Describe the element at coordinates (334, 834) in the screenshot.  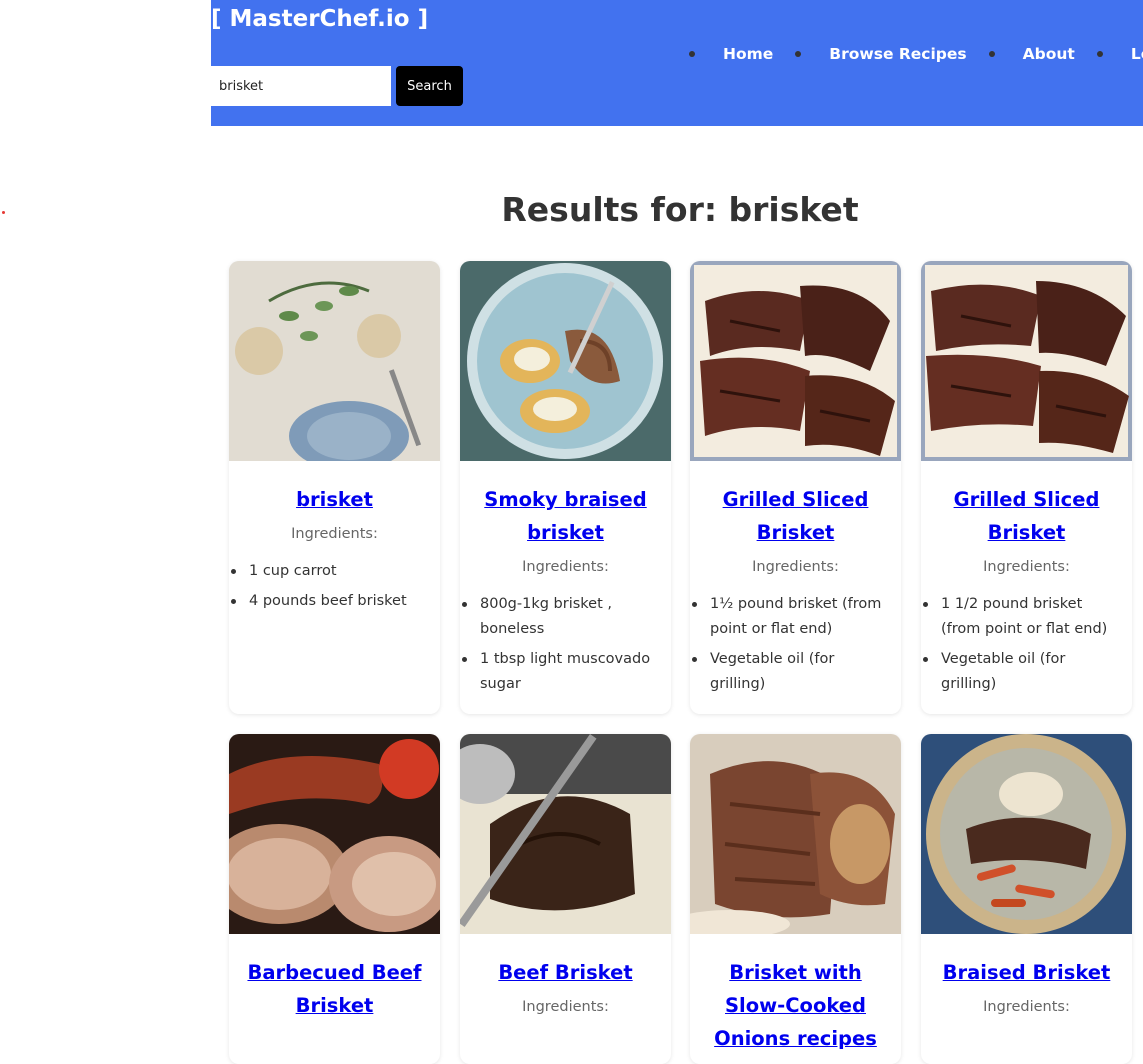
I see `sausage-tomato-roast-image` at that location.